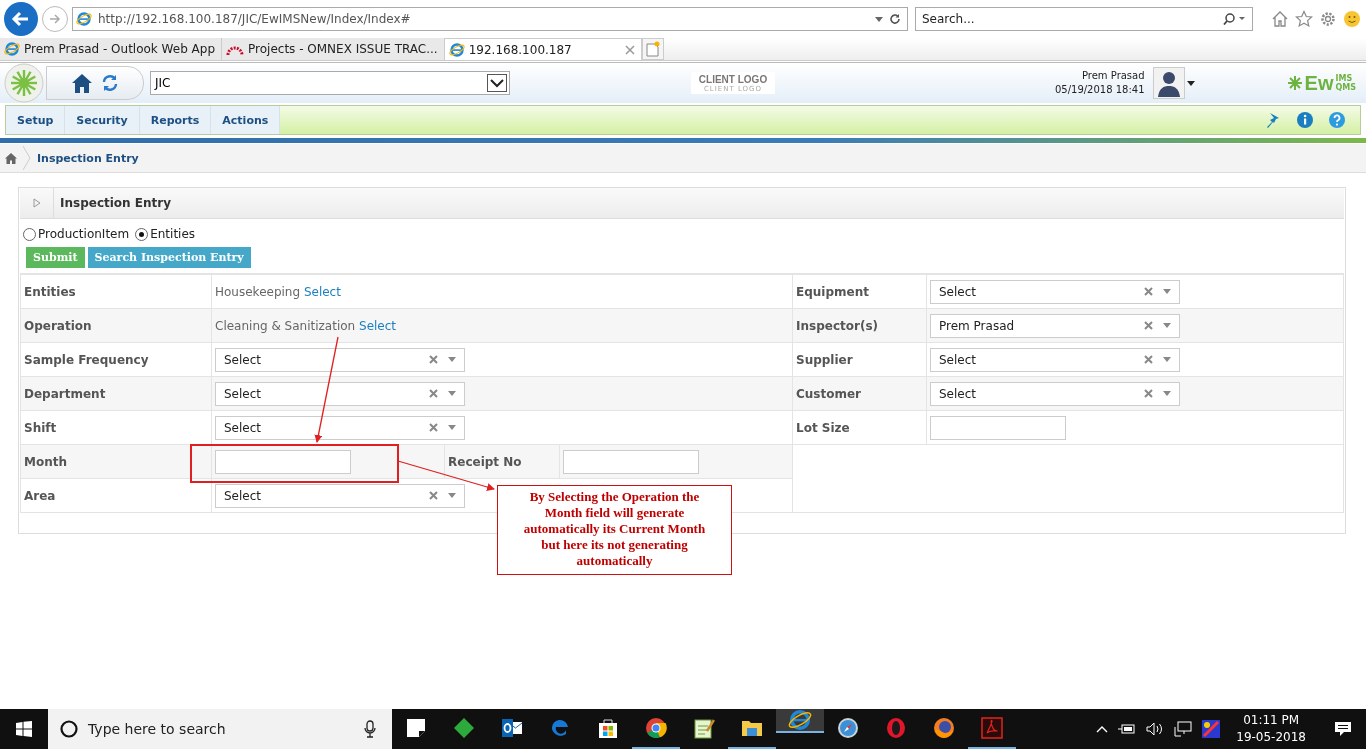 The height and width of the screenshot is (749, 1366). I want to click on menu-item: Actions, so click(246, 120).